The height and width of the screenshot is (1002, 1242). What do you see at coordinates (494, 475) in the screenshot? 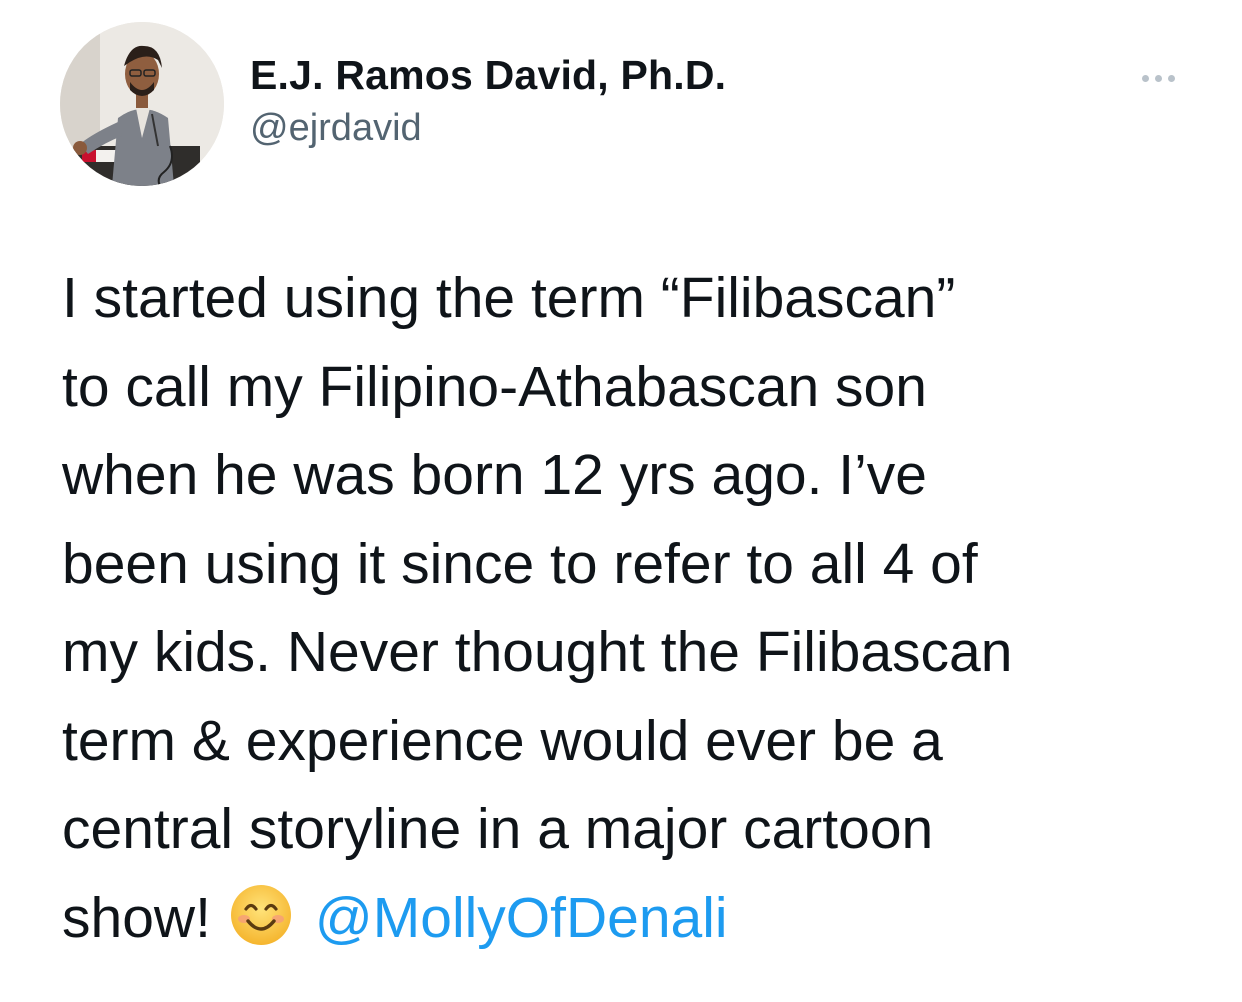
I see `tweet-text-line: when he was born 12 yrs ago. I’ve` at bounding box center [494, 475].